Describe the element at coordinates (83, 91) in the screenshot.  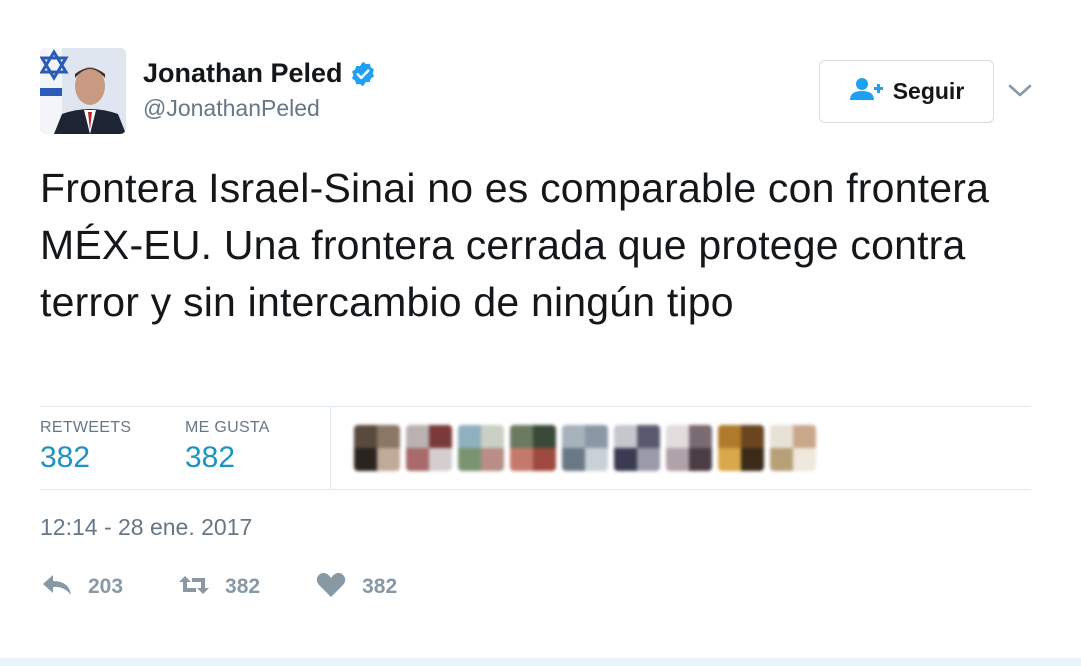
I see `avatar` at that location.